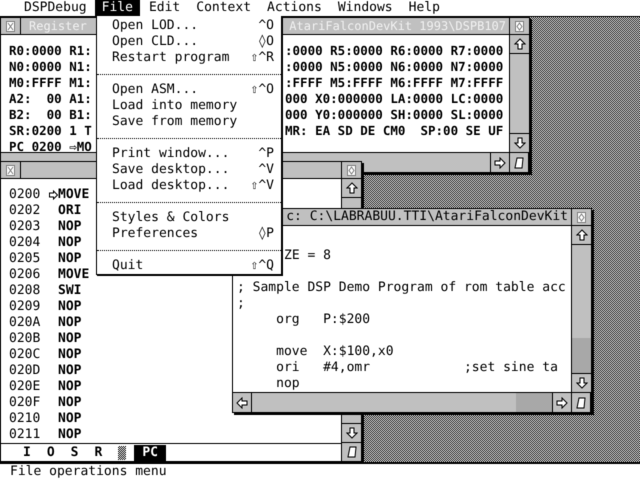  Describe the element at coordinates (334, 351) in the screenshot. I see `code-line: move X:$100,x0` at that location.